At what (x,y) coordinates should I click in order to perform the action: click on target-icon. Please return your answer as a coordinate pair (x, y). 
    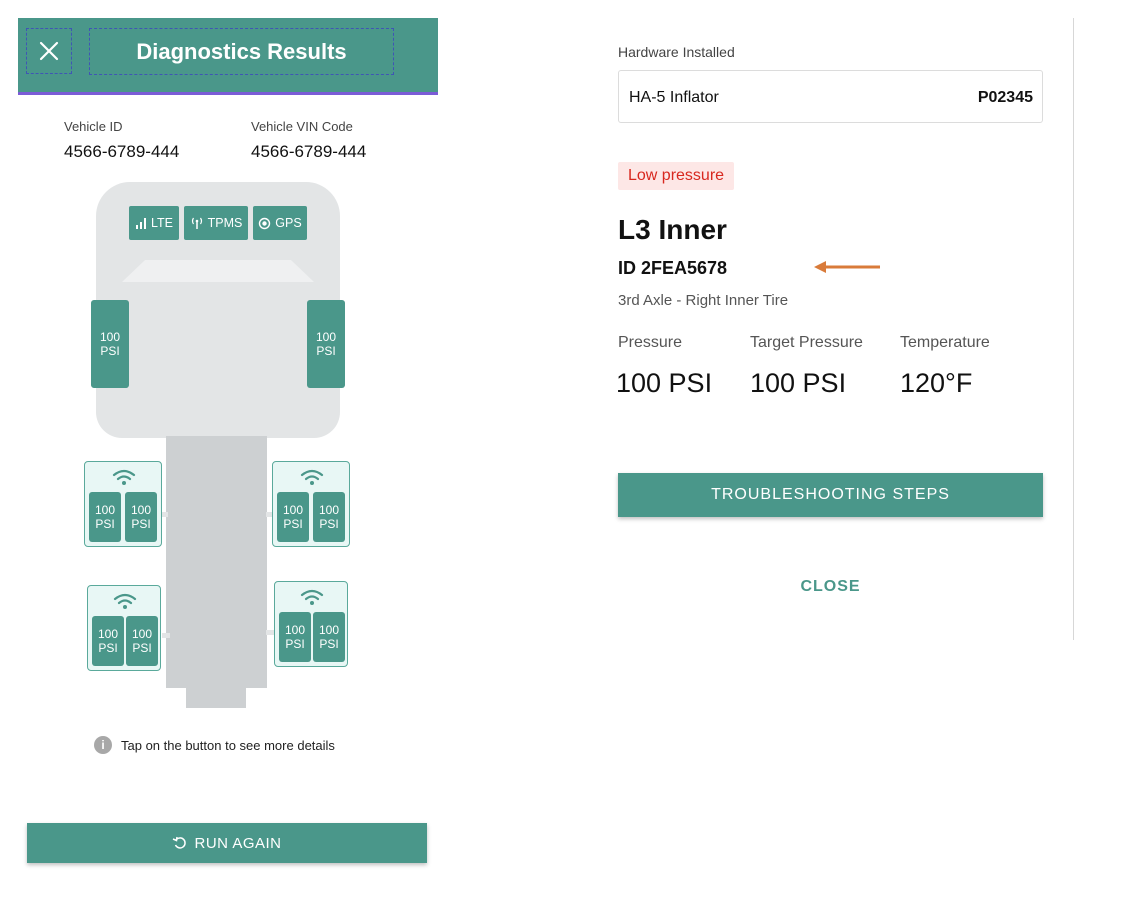
    Looking at the image, I should click on (265, 223).